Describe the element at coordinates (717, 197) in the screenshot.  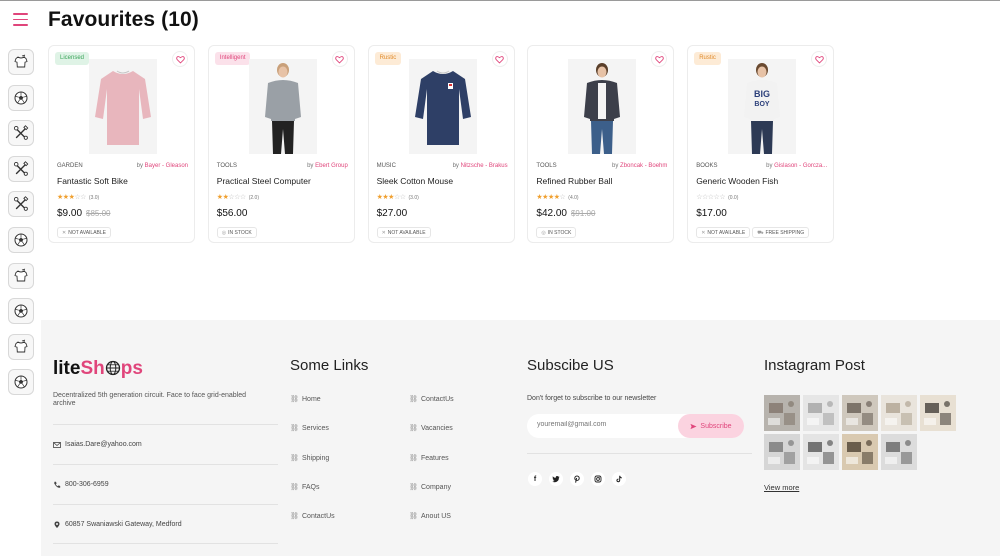
I see `star-rating: ☆☆☆☆☆ (0.0)` at that location.